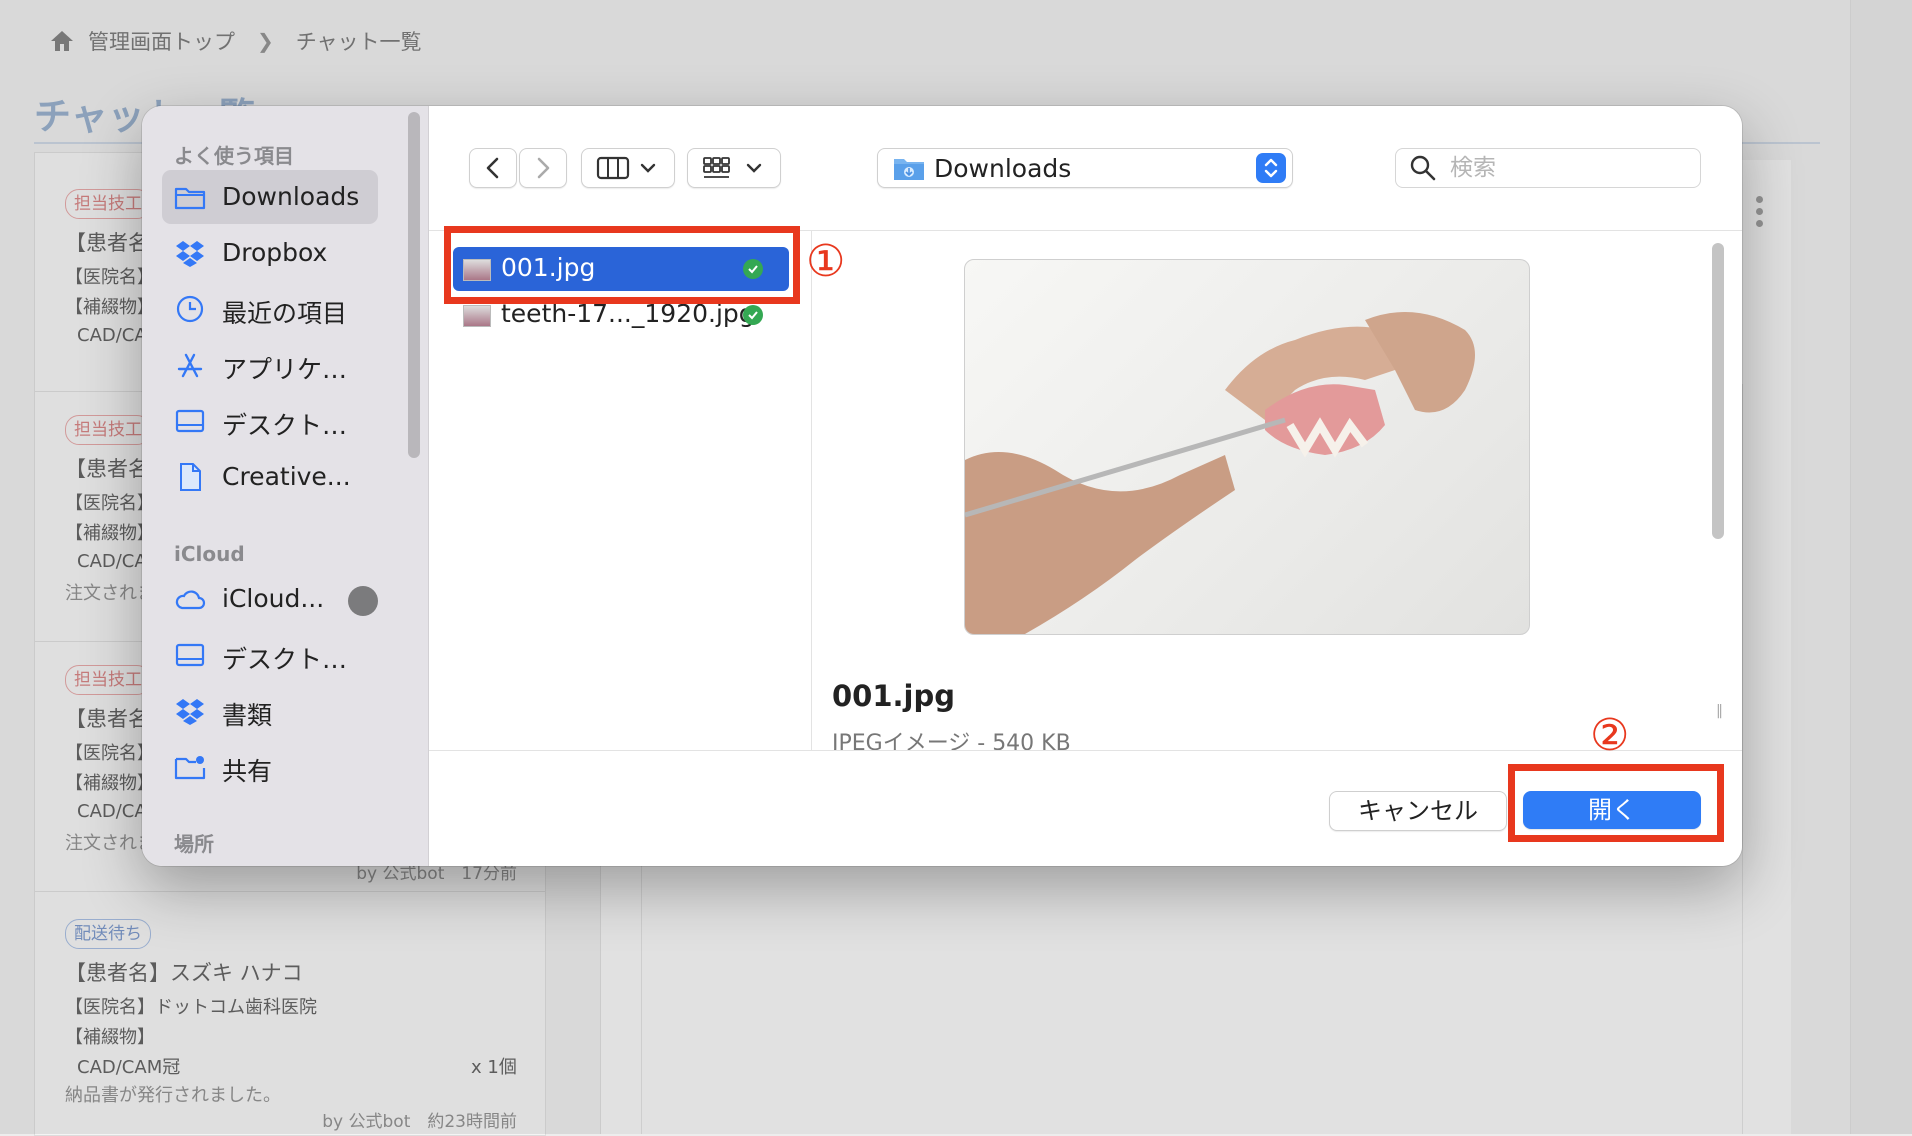  I want to click on step-number-1: ①, so click(826, 261).